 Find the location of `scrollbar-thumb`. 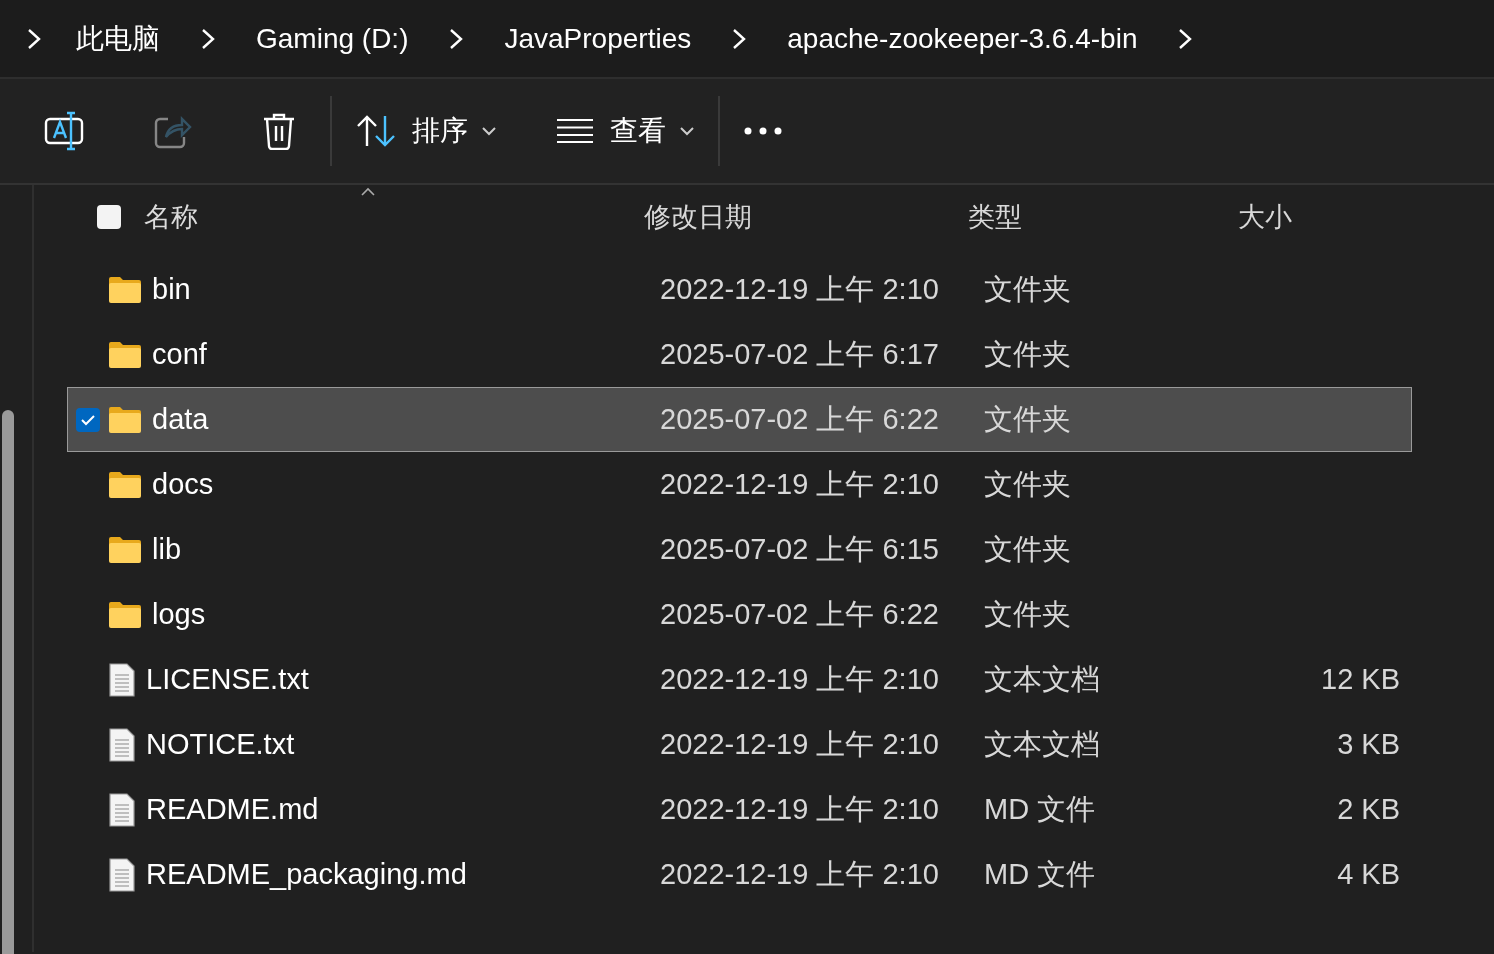

scrollbar-thumb is located at coordinates (8, 682).